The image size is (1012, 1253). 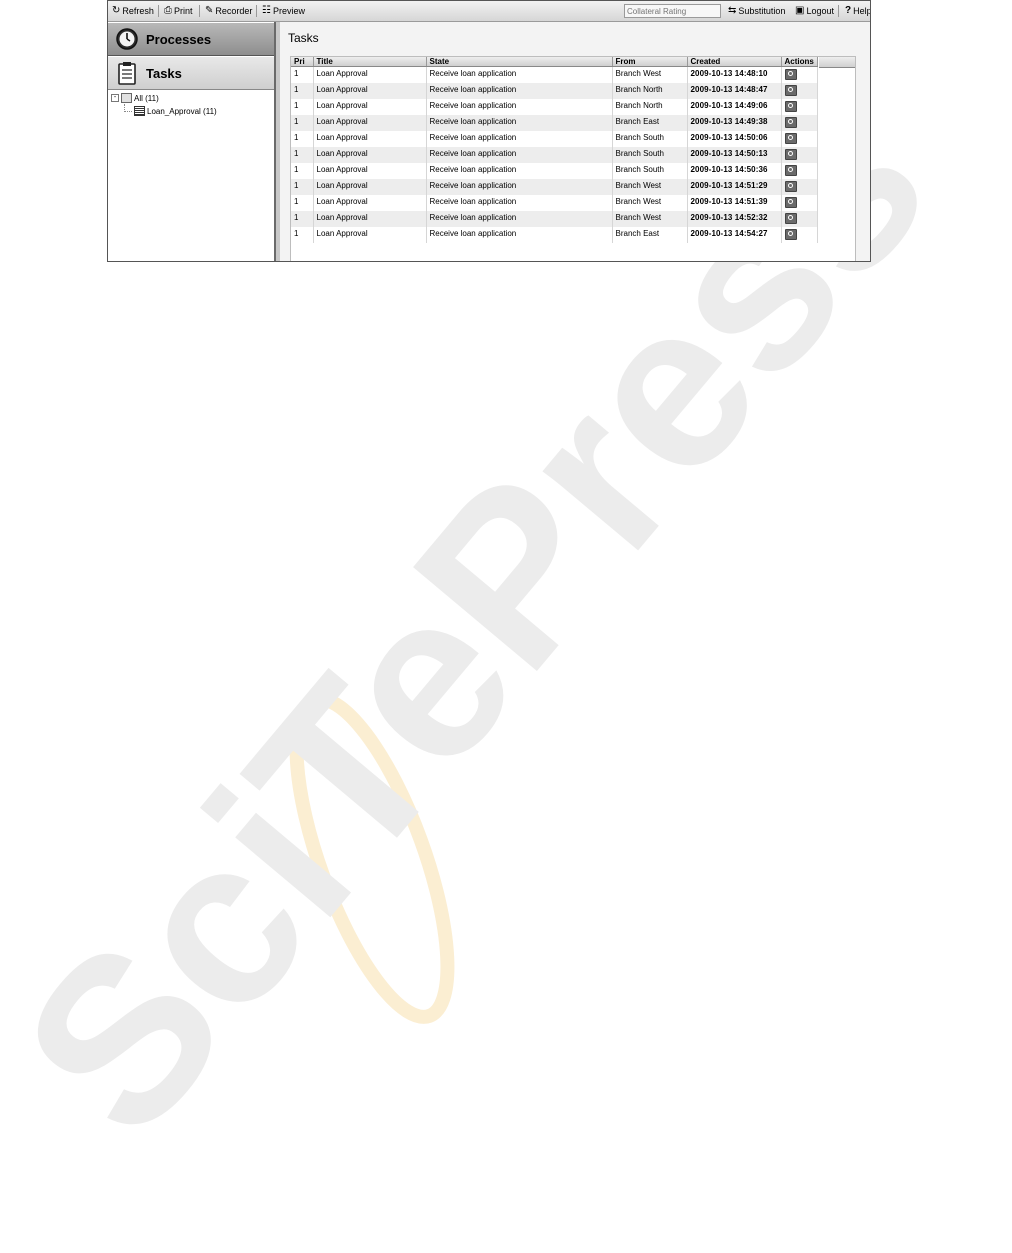 I want to click on logout-button: ▣ Logout, so click(x=814, y=11).